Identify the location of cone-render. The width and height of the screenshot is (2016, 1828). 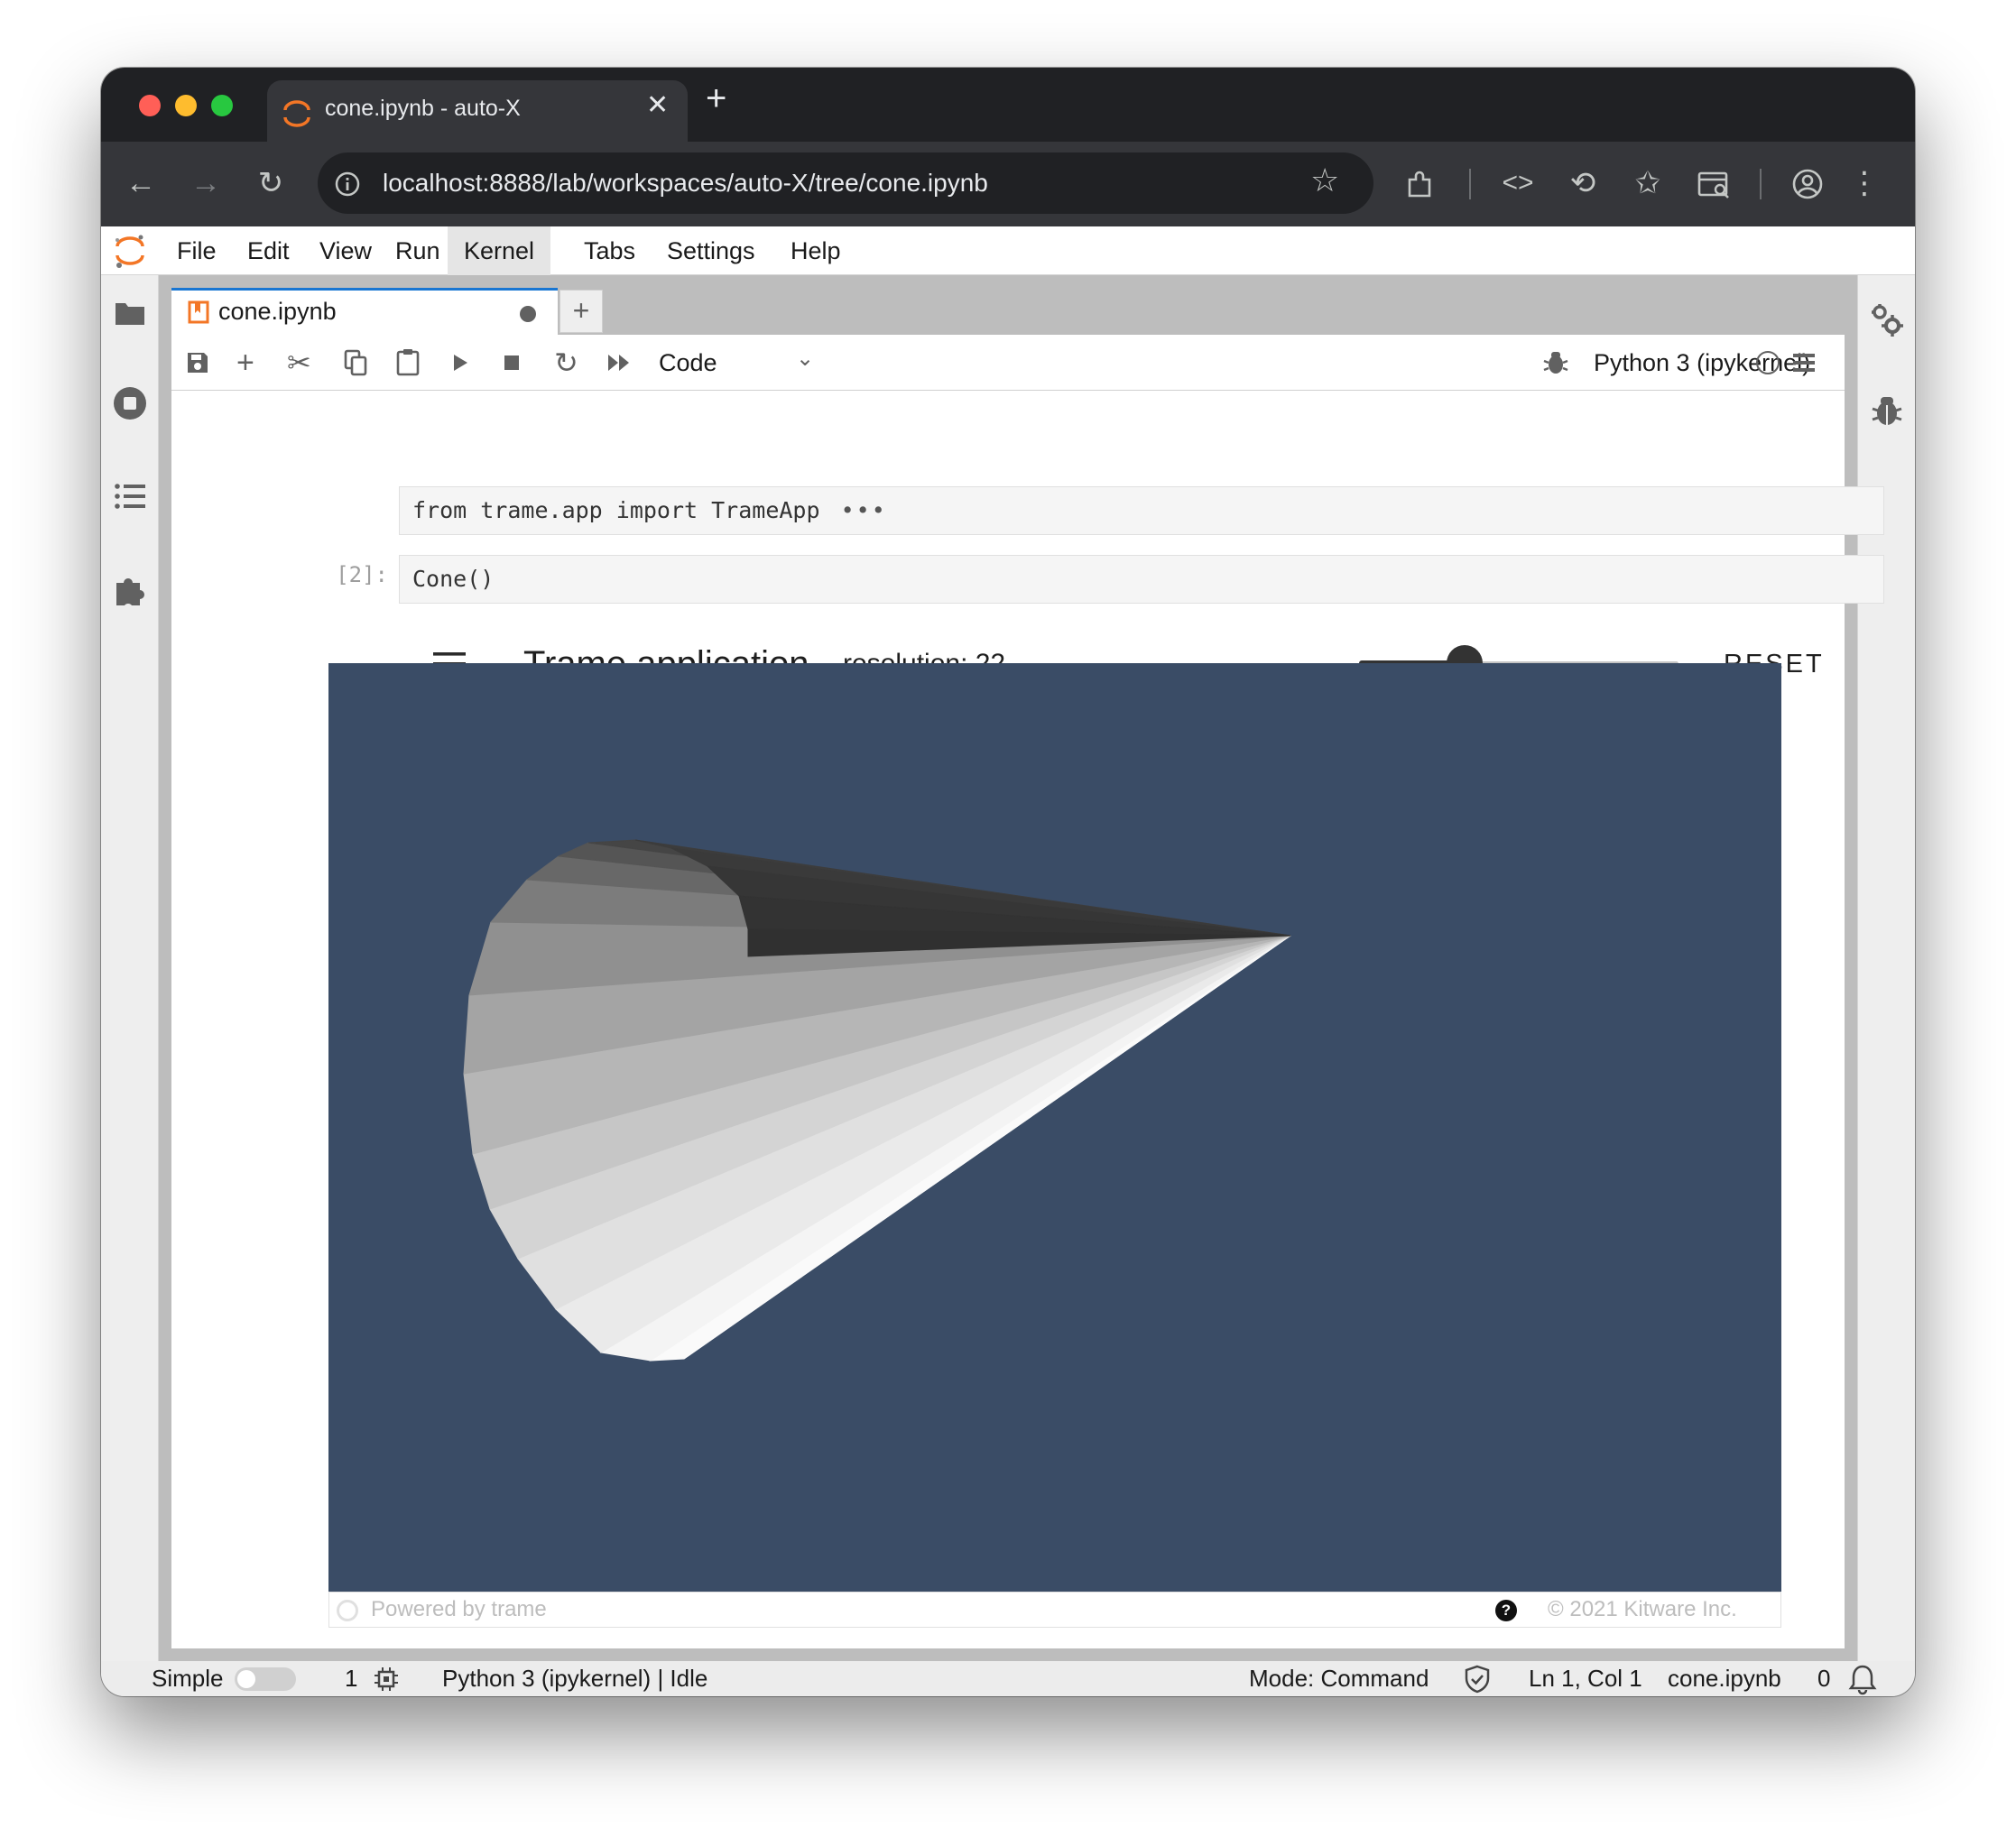
(877, 1100).